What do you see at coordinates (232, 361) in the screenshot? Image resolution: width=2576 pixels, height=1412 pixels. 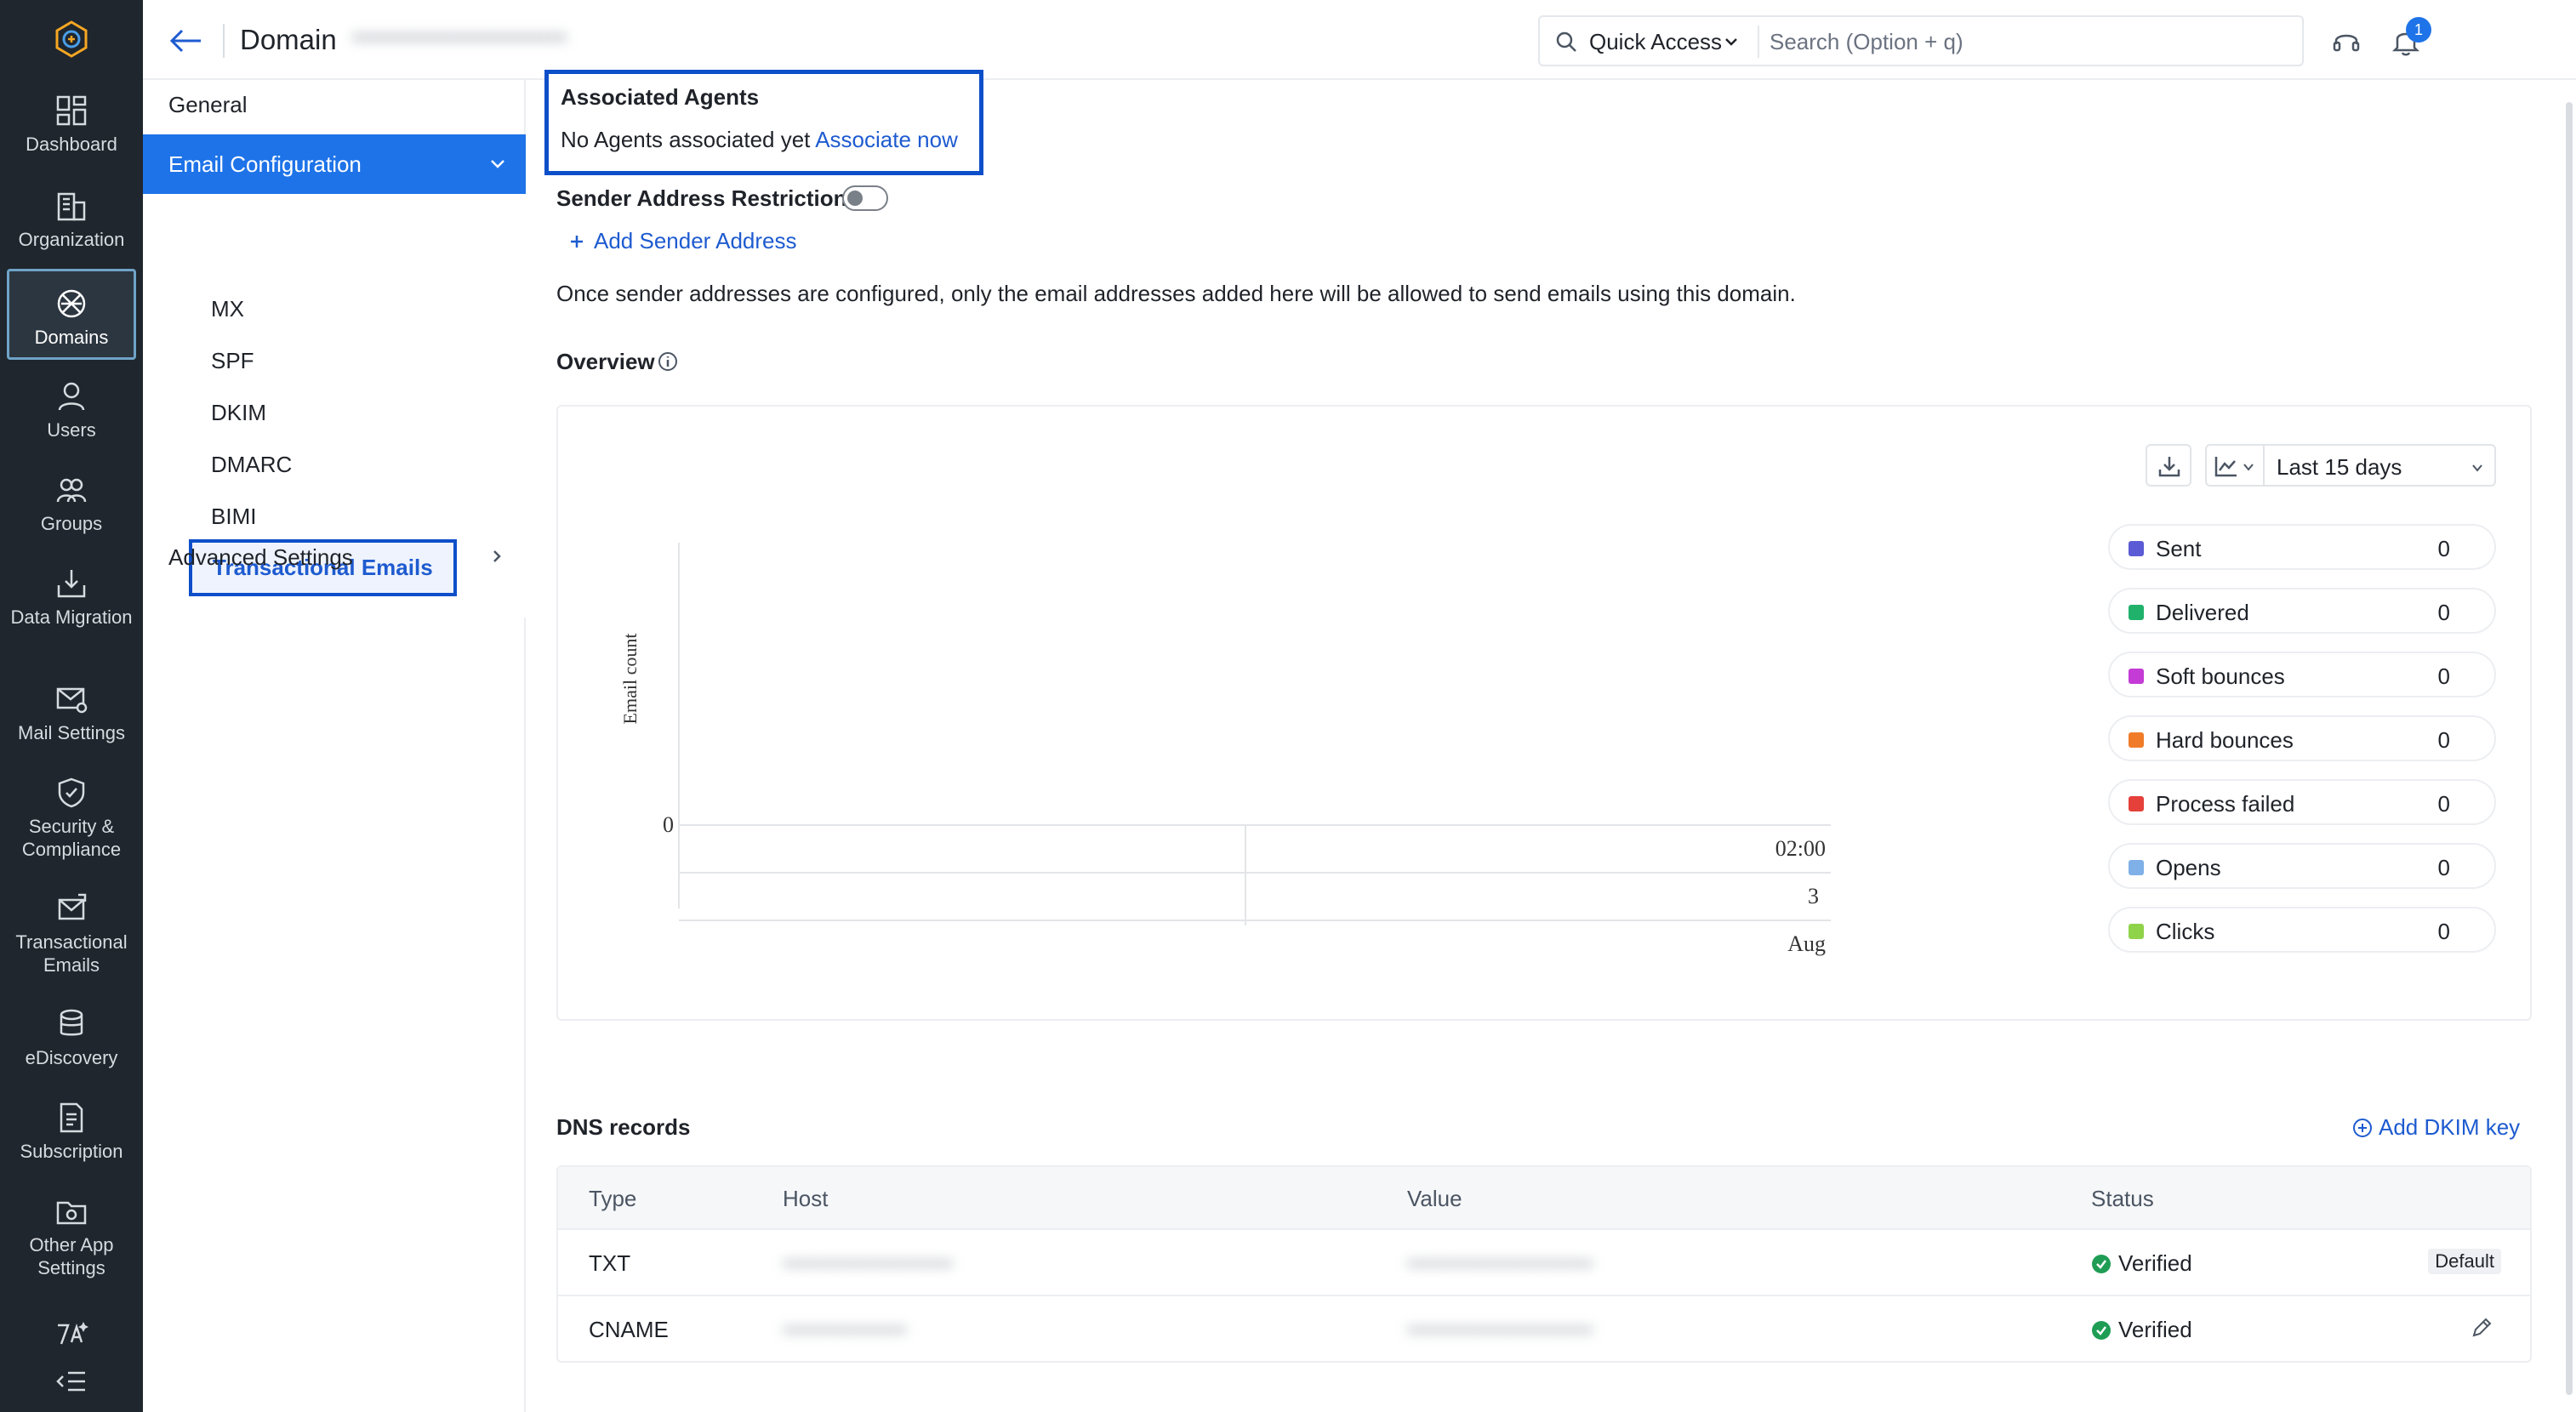 I see `submenu-item-spf: SPF` at bounding box center [232, 361].